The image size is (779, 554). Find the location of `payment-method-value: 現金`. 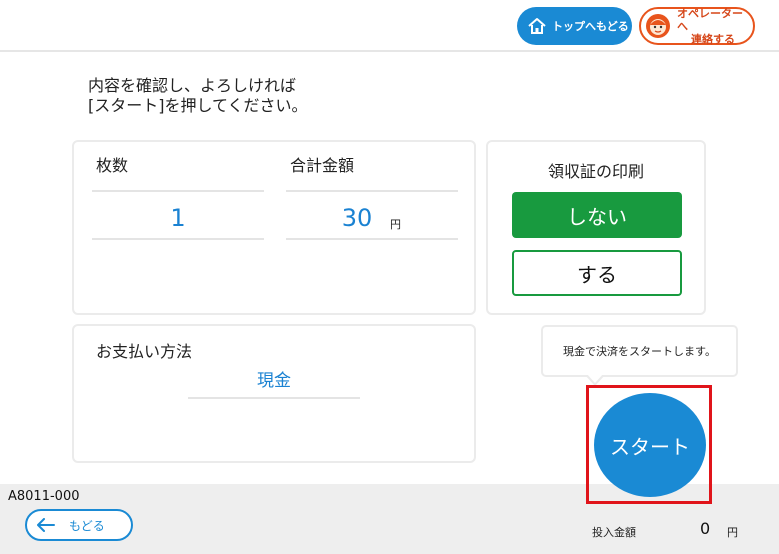

payment-method-value: 現金 is located at coordinates (274, 381).